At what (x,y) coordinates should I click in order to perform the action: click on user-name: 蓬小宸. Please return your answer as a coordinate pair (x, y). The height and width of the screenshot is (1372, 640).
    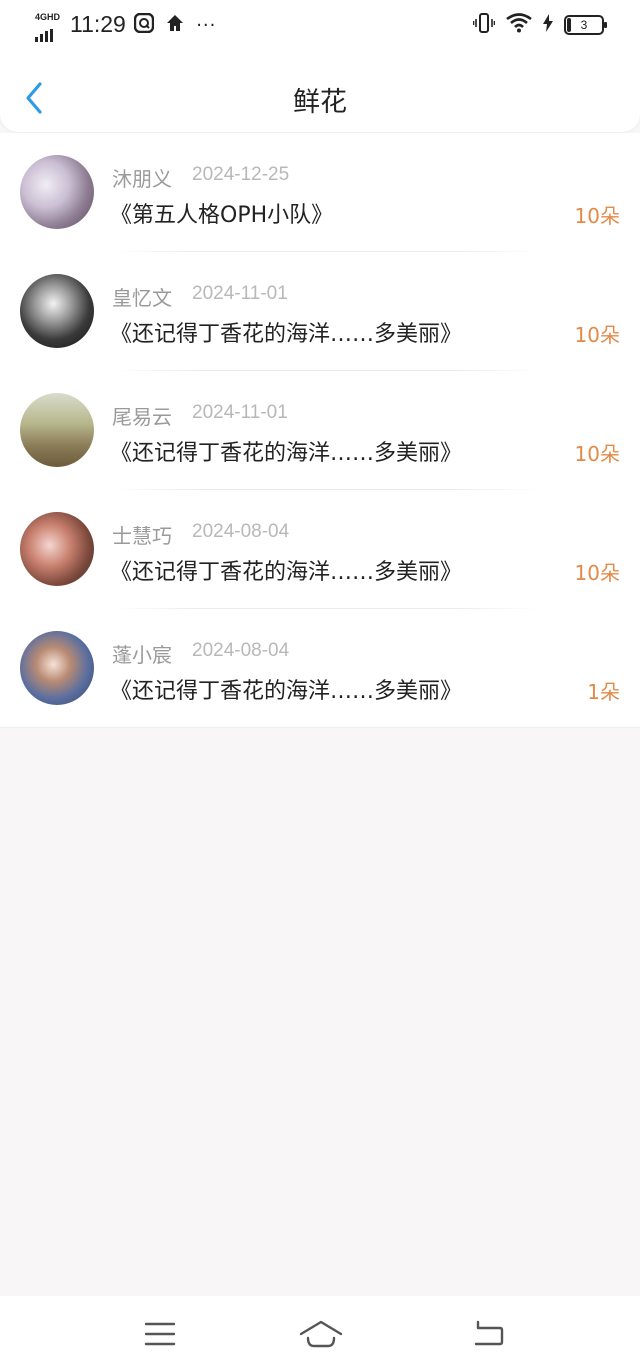
    Looking at the image, I should click on (142, 655).